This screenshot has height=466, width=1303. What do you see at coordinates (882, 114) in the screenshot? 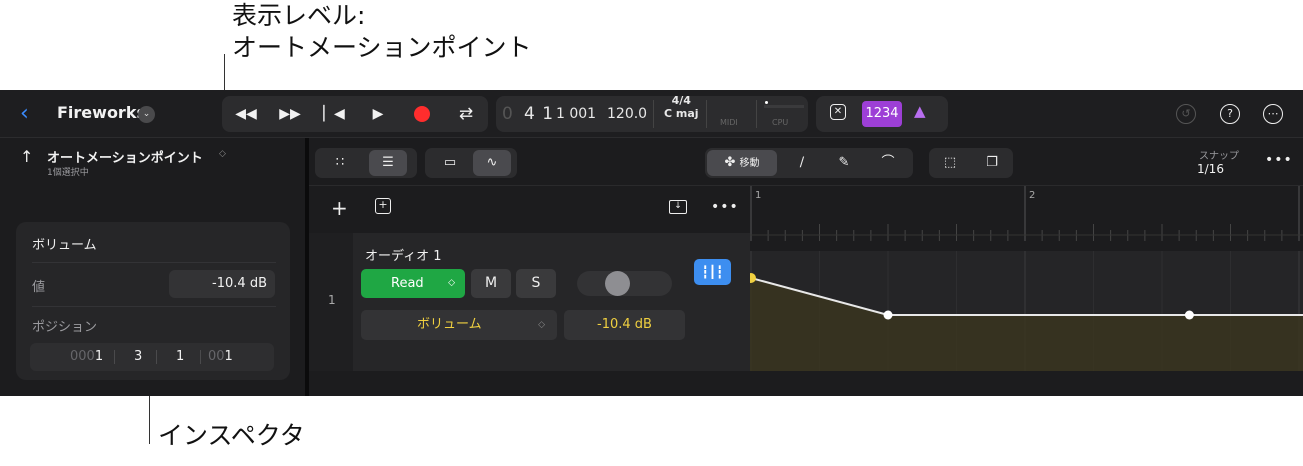
I see `count-in-button: 1234` at bounding box center [882, 114].